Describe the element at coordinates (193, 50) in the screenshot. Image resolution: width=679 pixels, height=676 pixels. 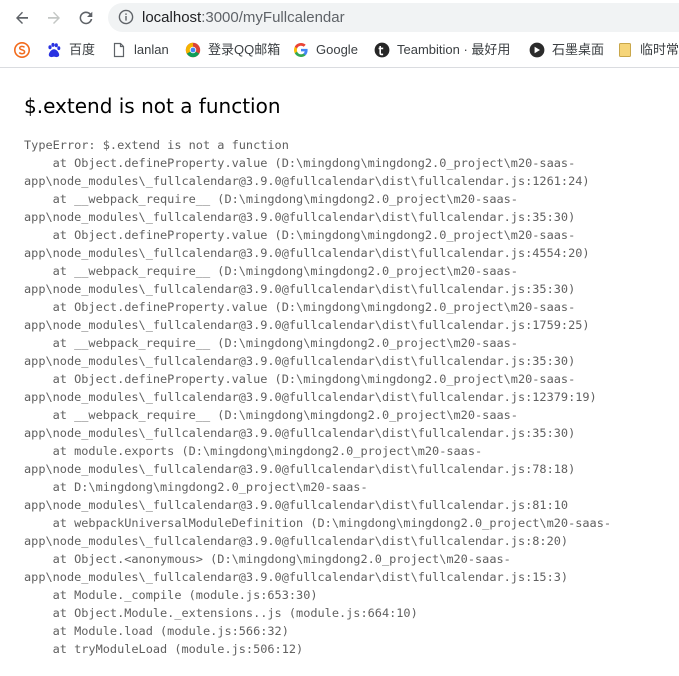
I see `chrome-icon` at that location.